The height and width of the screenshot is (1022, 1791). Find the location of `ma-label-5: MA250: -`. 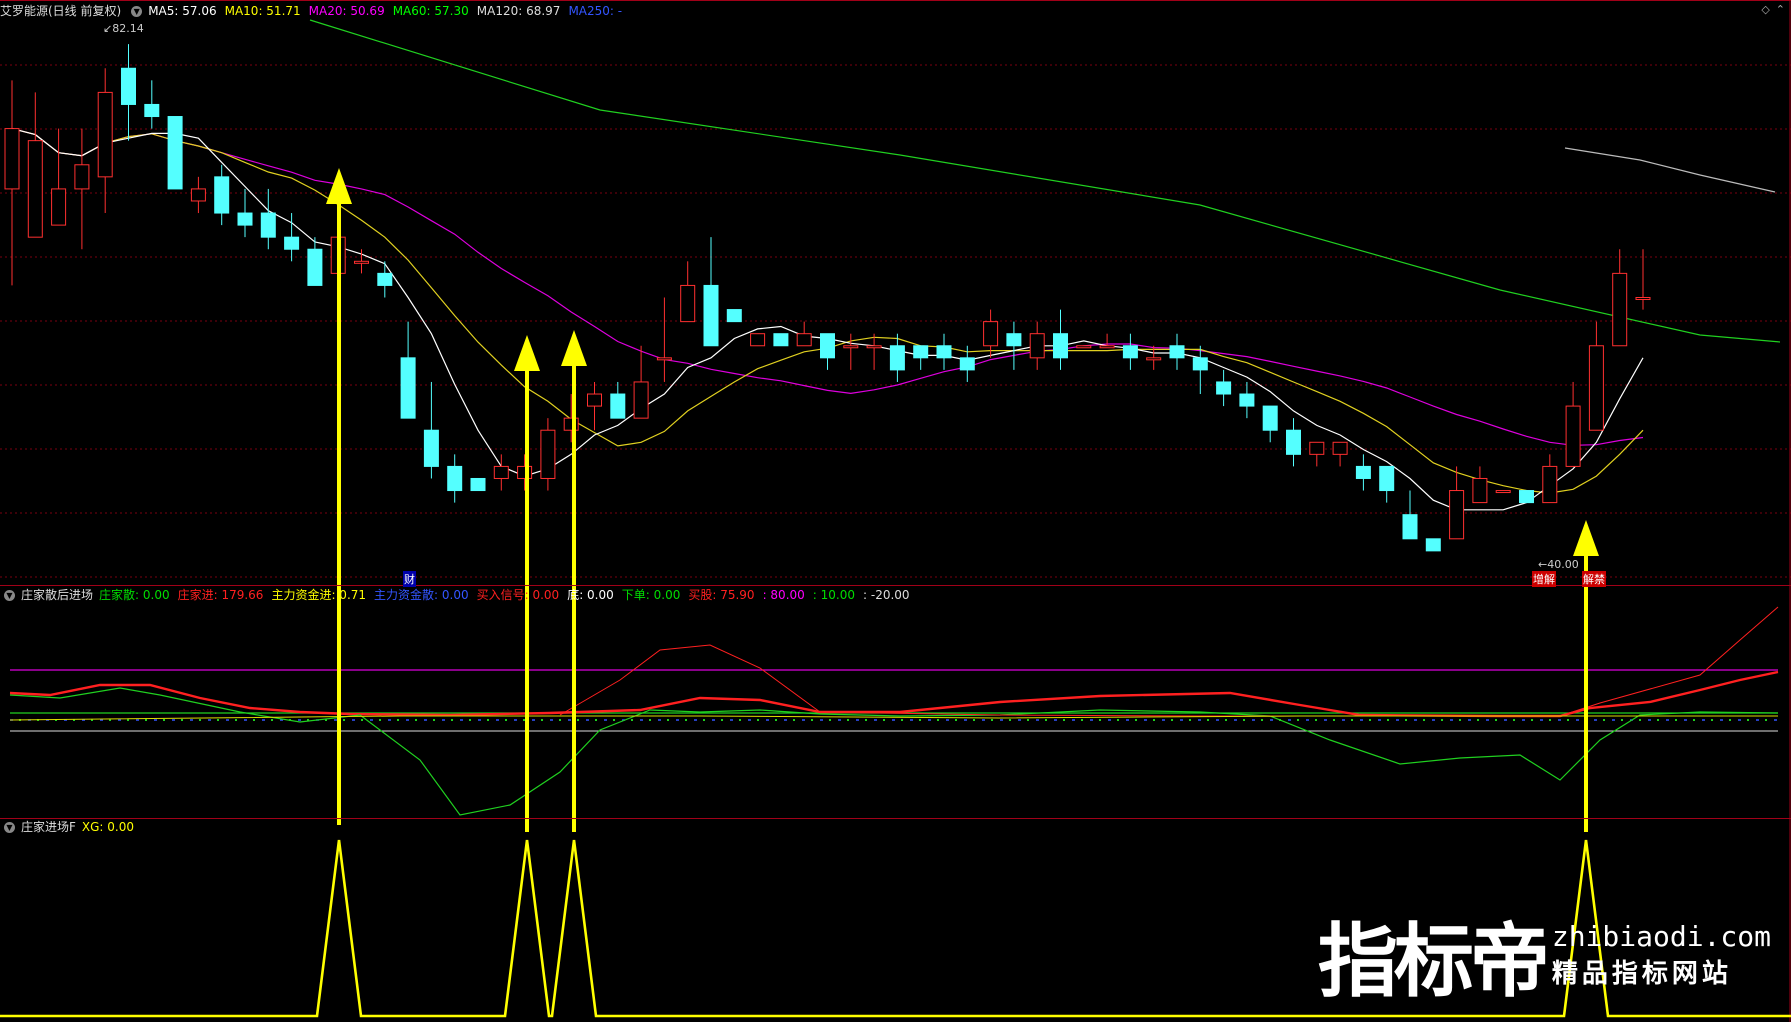

ma-label-5: MA250: - is located at coordinates (595, 11).